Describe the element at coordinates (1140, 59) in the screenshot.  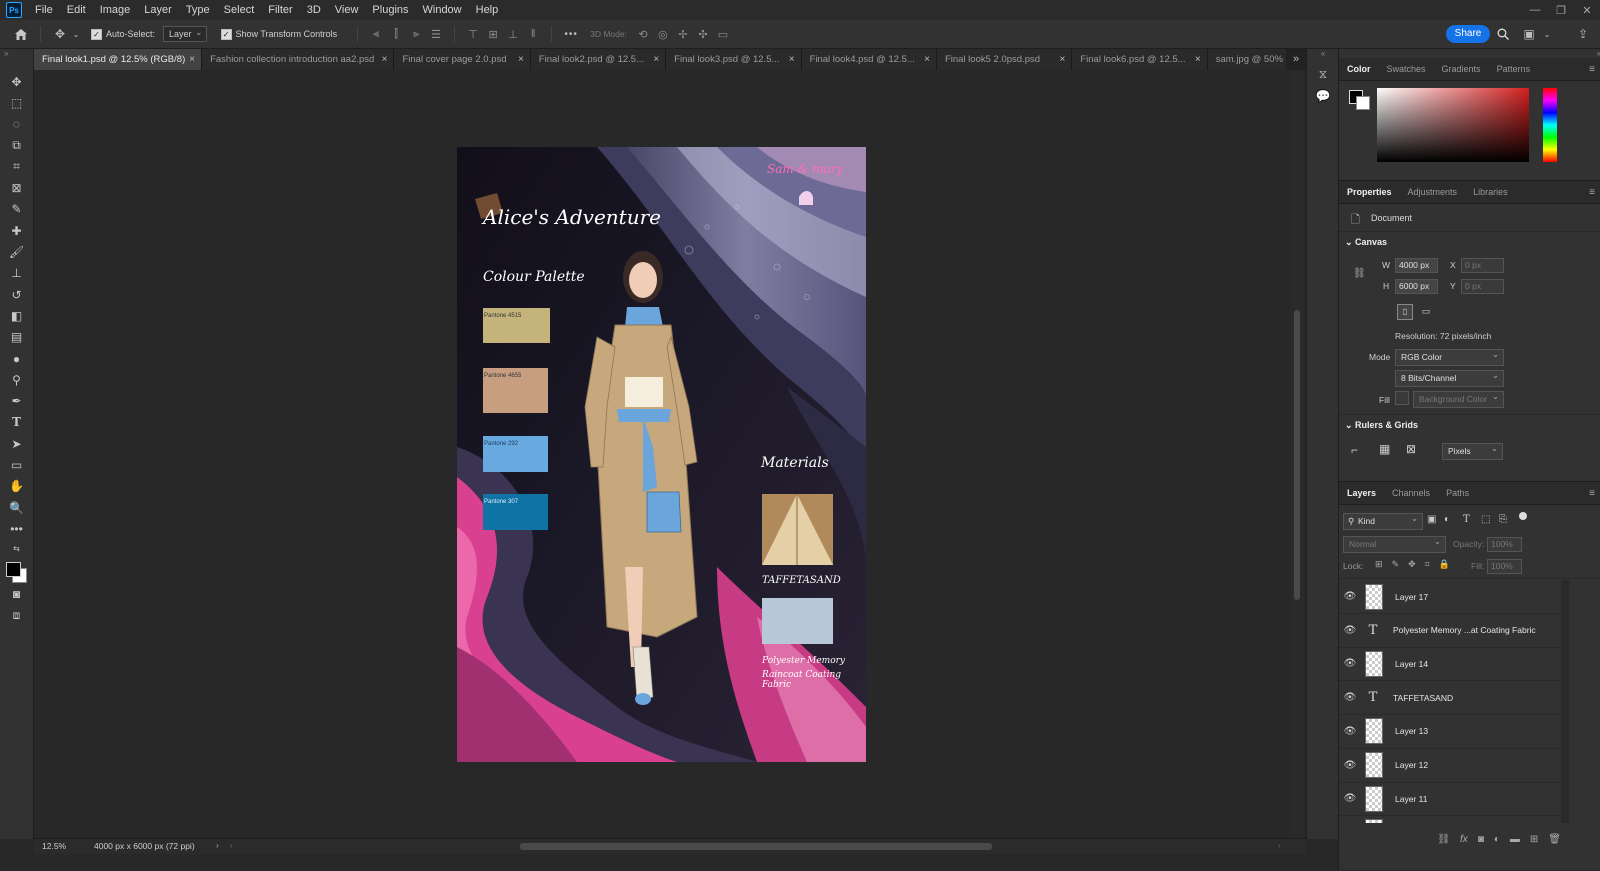
I see `document-tab: Final look6.psd @ 12.5... ×` at that location.